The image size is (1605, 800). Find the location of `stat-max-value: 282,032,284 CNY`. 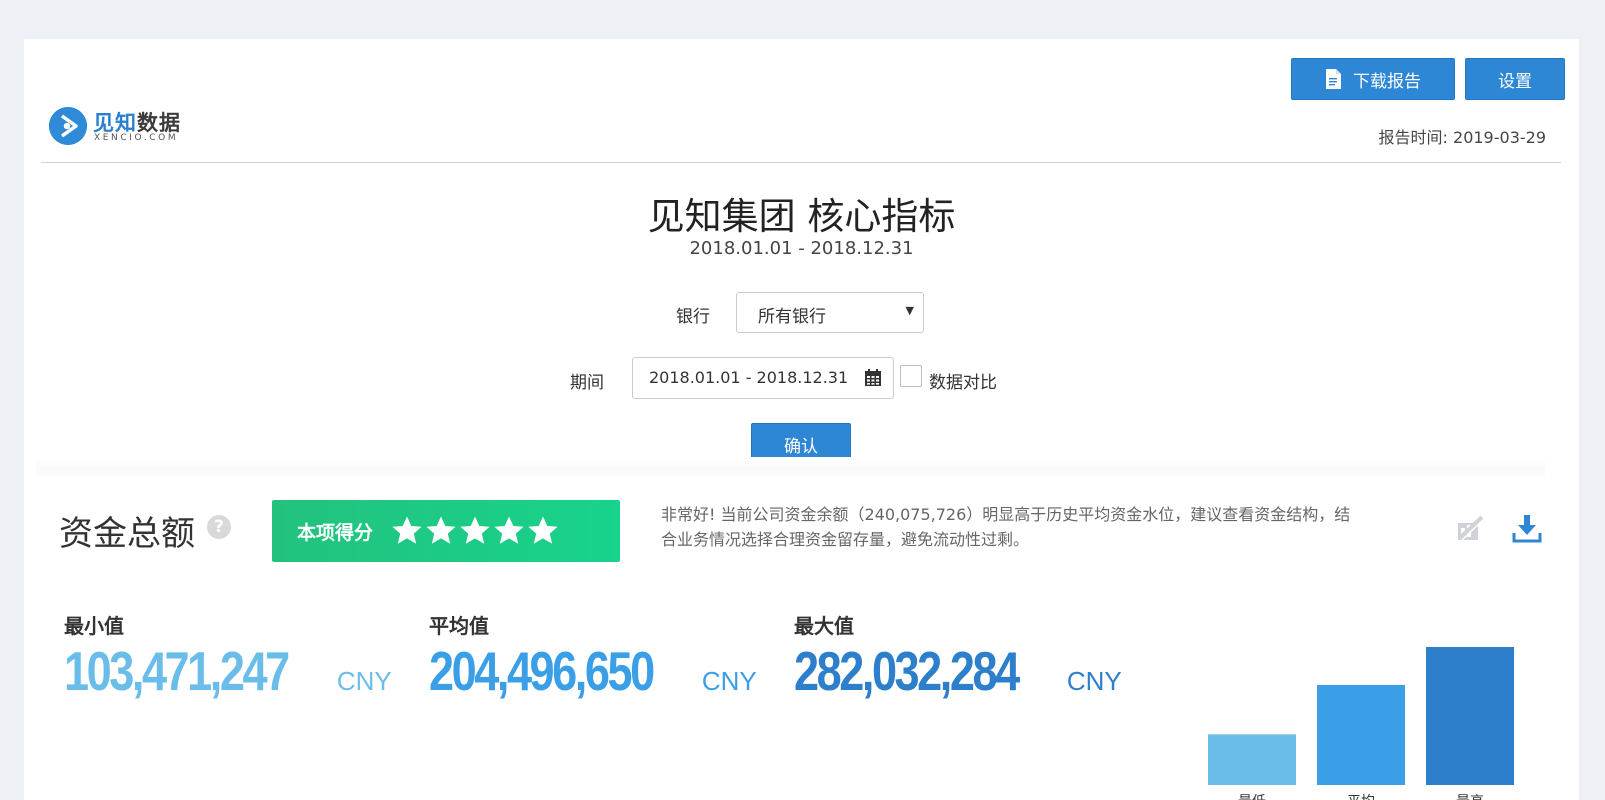

stat-max-value: 282,032,284 CNY is located at coordinates (958, 671).